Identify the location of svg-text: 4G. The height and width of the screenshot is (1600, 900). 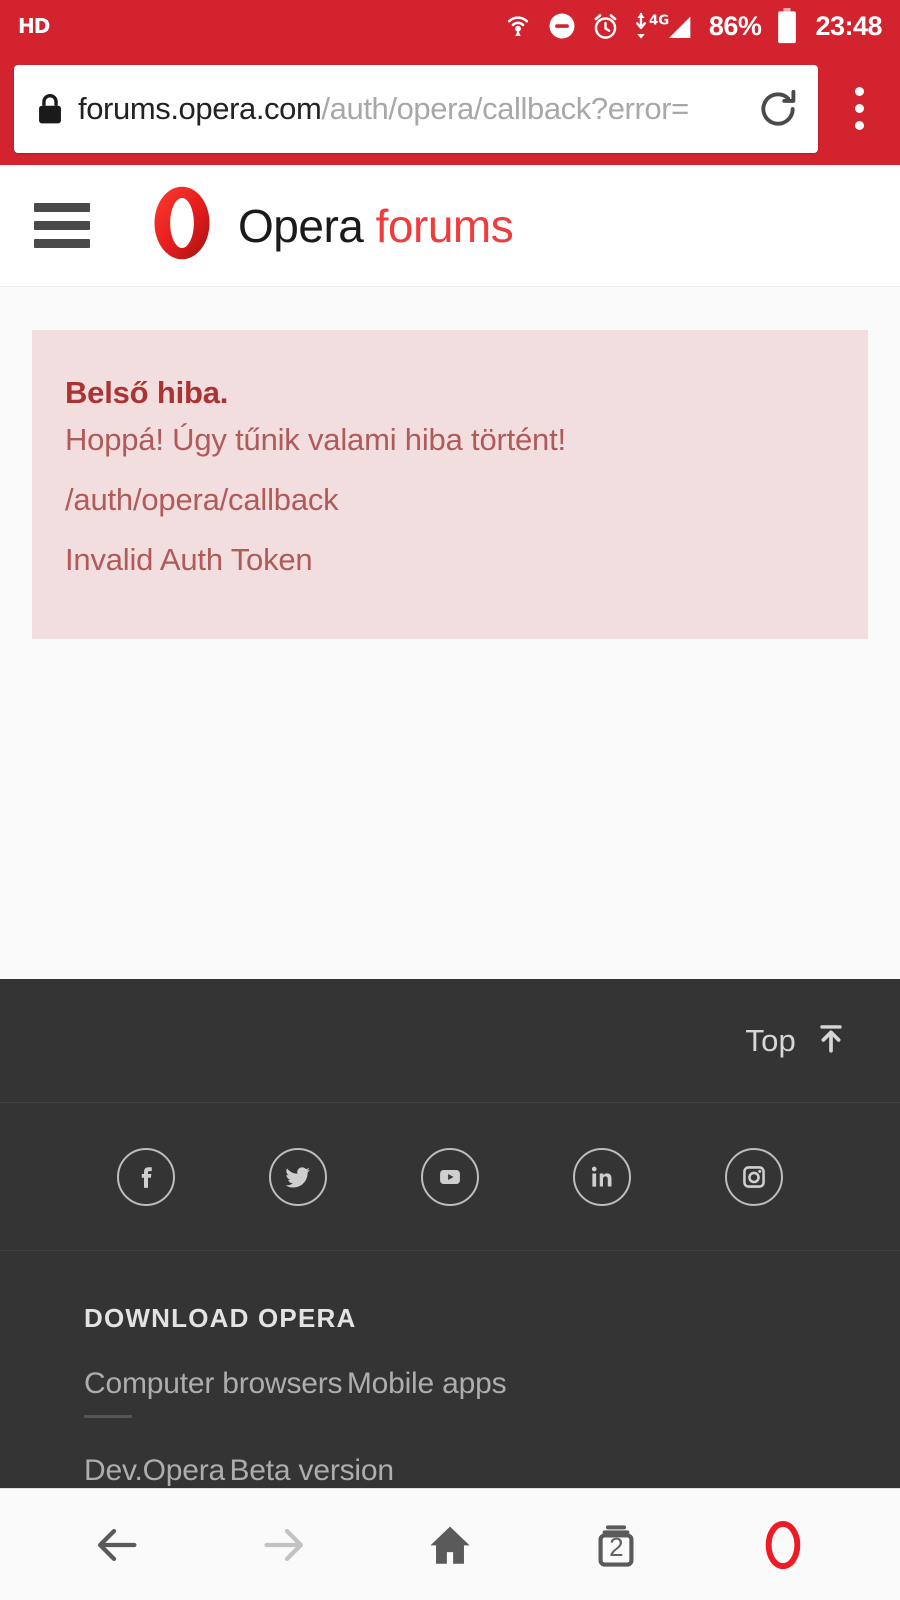
(659, 21).